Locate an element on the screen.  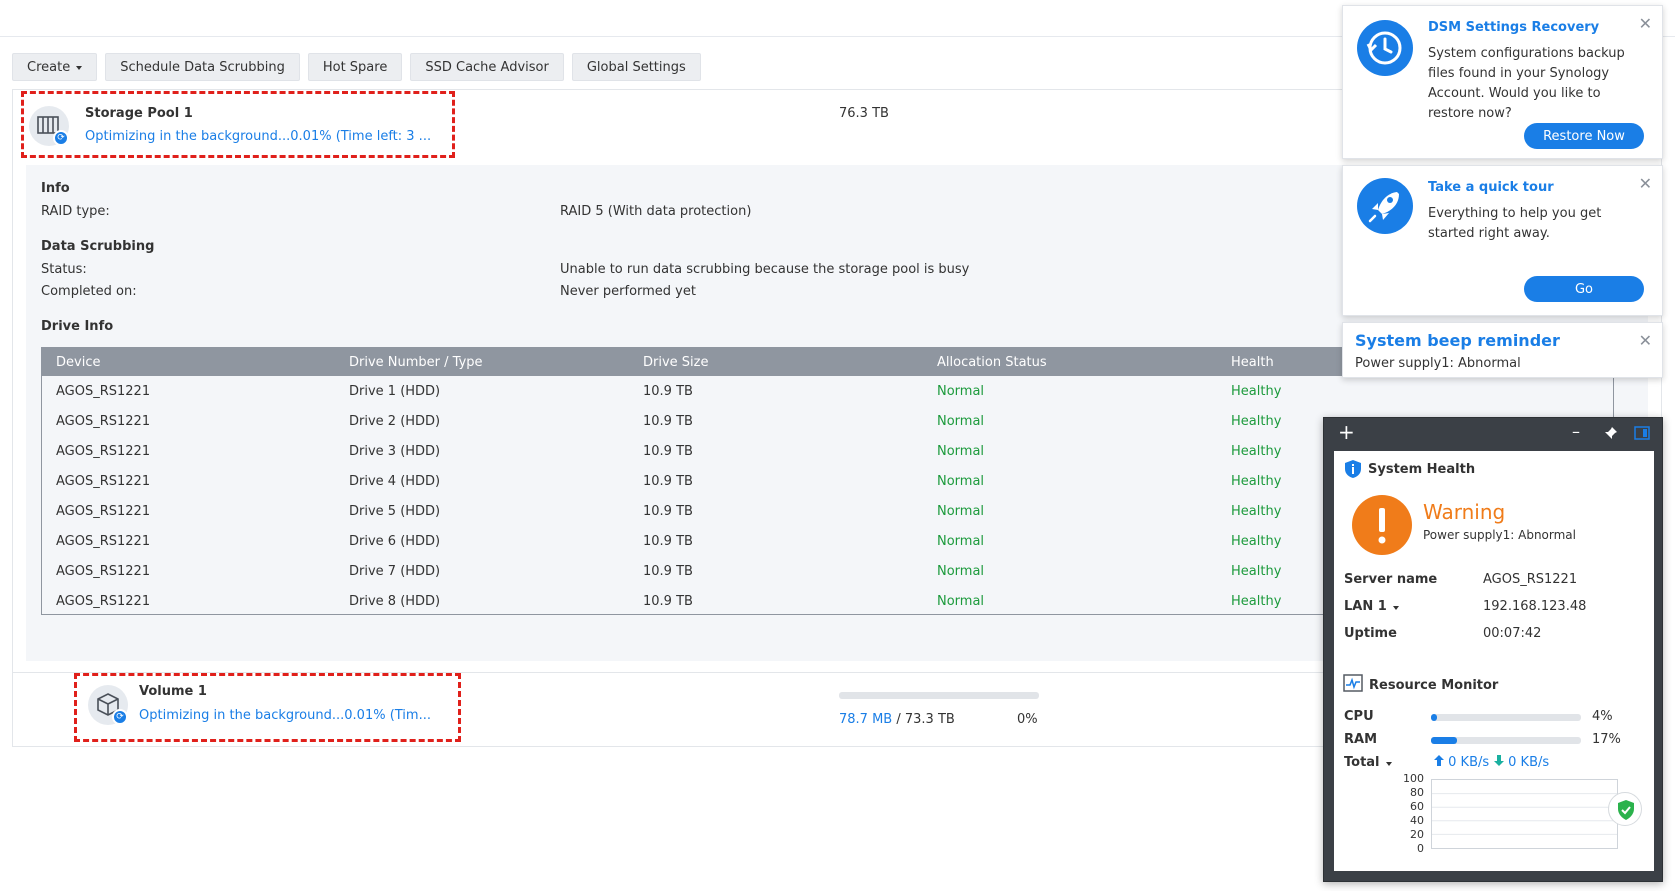
add-widget-icon: + is located at coordinates (1346, 432).